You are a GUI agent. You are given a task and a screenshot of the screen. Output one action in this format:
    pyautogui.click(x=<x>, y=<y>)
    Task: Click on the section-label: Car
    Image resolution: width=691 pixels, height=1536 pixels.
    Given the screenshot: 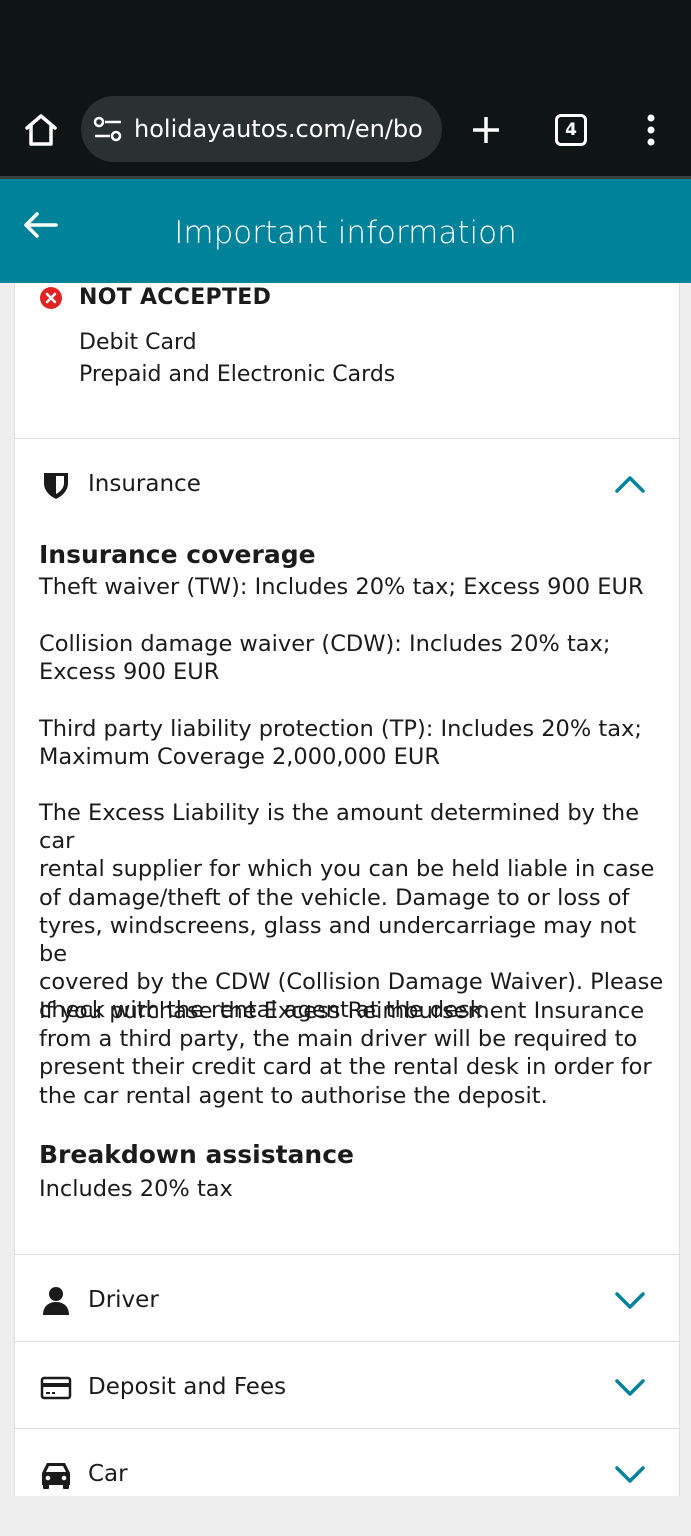 What is the action you would take?
    pyautogui.click(x=108, y=1474)
    